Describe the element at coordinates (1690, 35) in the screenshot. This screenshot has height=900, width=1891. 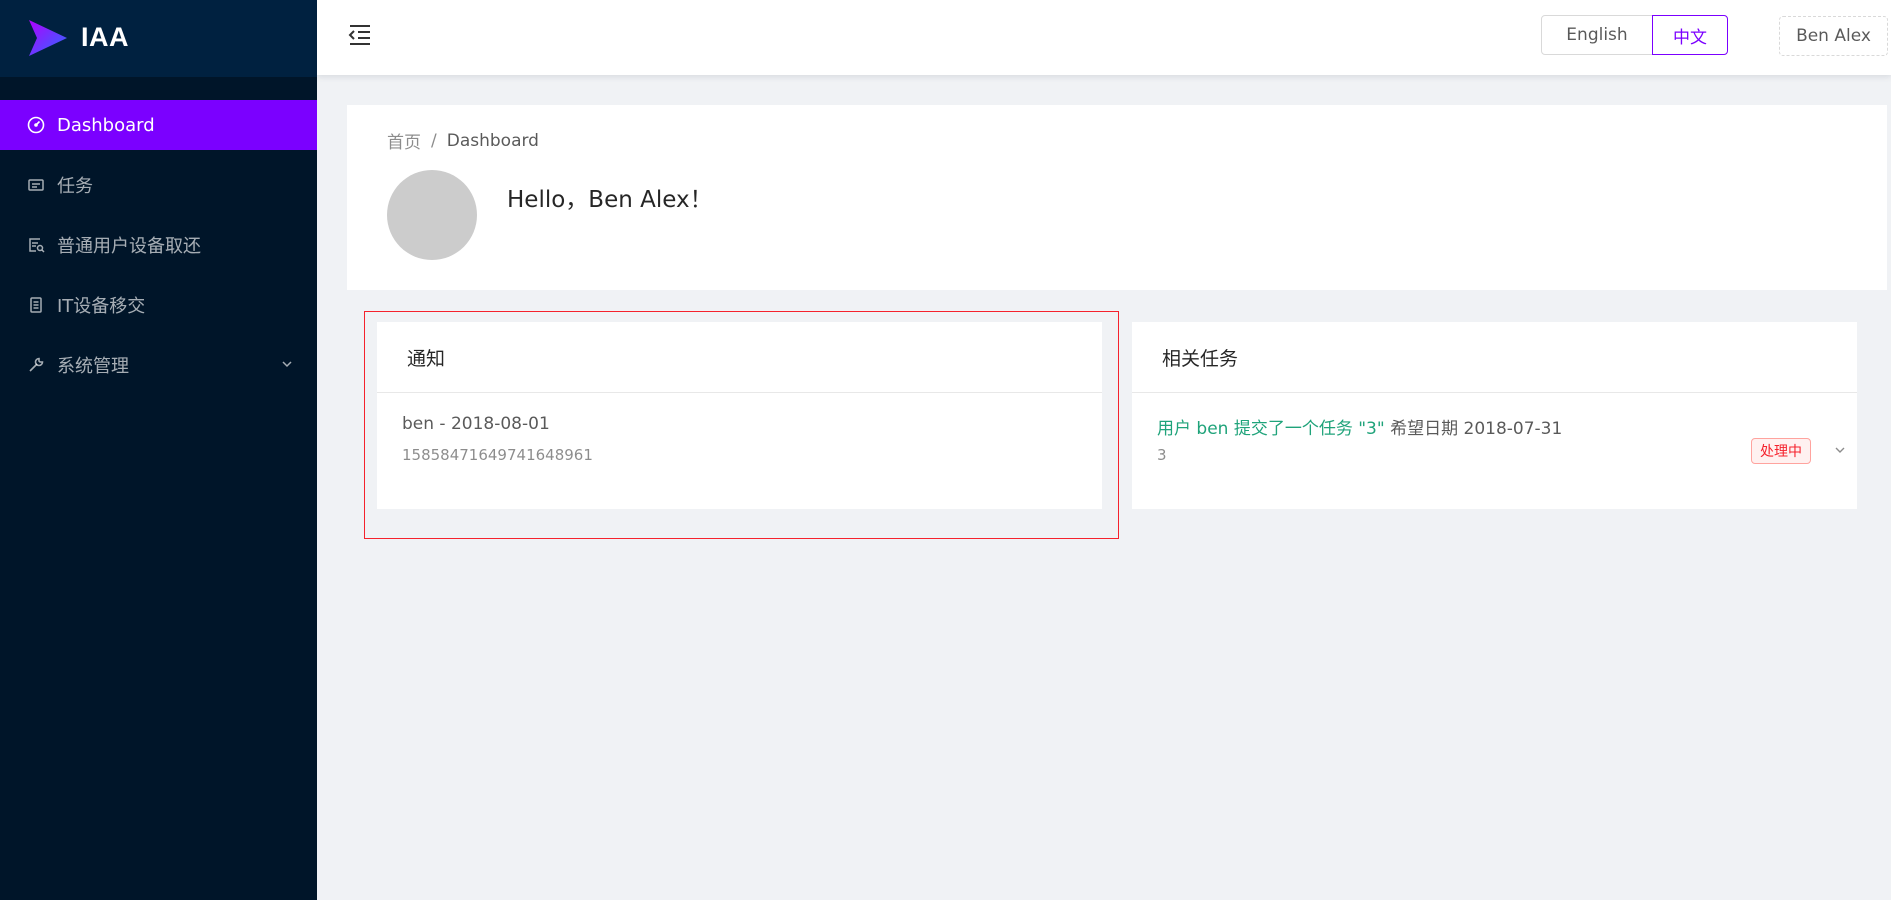
I see `lang-chinese-button: 中文` at that location.